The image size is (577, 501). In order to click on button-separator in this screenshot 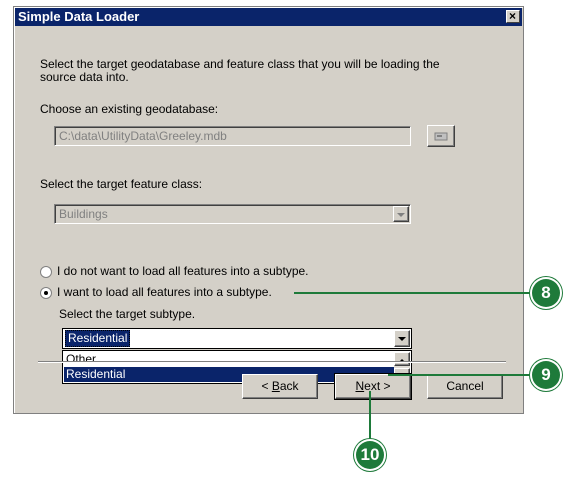, I will do `click(272, 362)`.